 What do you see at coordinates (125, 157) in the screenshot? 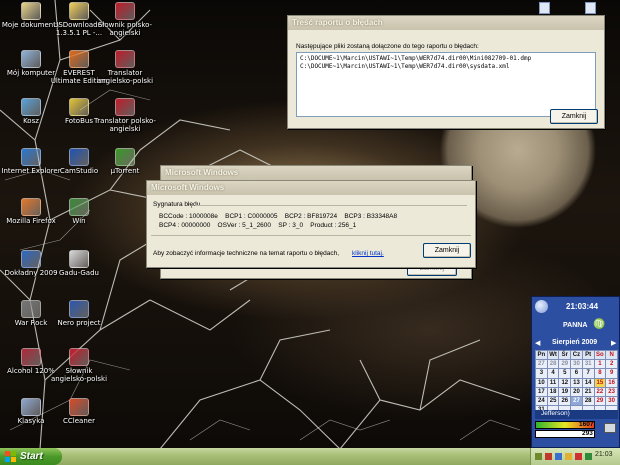
I see `utorrent-icon` at bounding box center [125, 157].